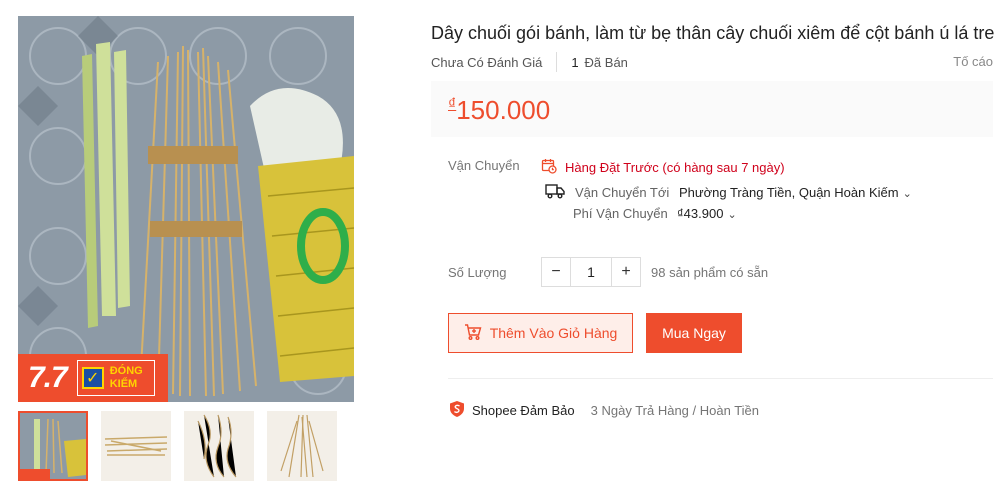 The image size is (1000, 502). What do you see at coordinates (503, 110) in the screenshot?
I see `price-value: 150.000` at bounding box center [503, 110].